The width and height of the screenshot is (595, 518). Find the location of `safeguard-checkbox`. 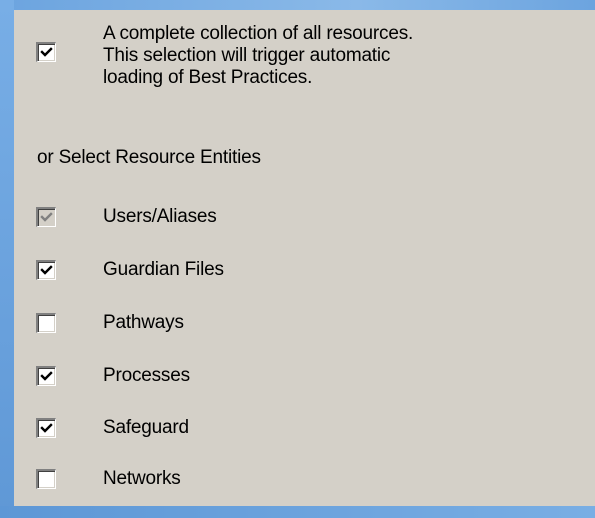

safeguard-checkbox is located at coordinates (46, 428).